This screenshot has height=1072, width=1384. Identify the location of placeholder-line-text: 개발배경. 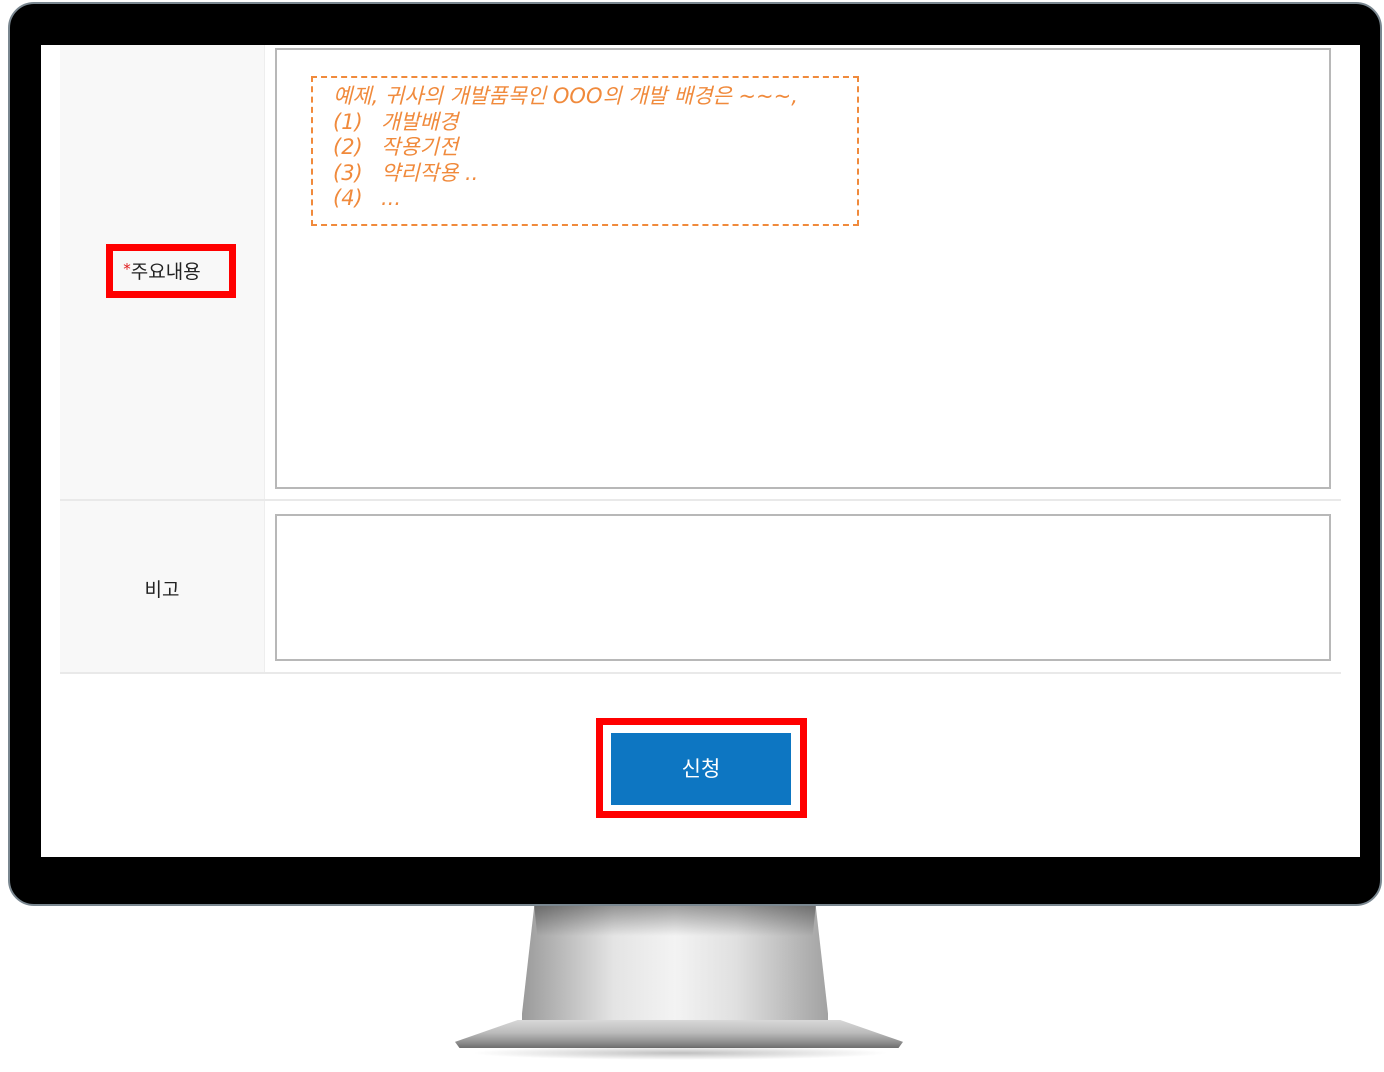
(420, 121).